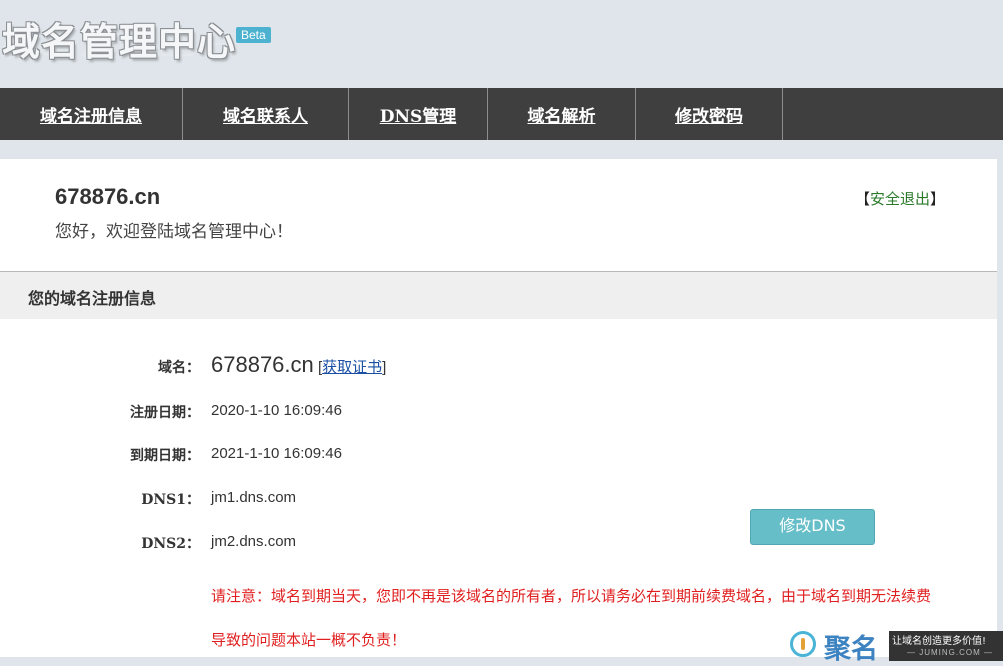 Image resolution: width=1003 pixels, height=666 pixels. I want to click on domain-label: 域名：, so click(179, 368).